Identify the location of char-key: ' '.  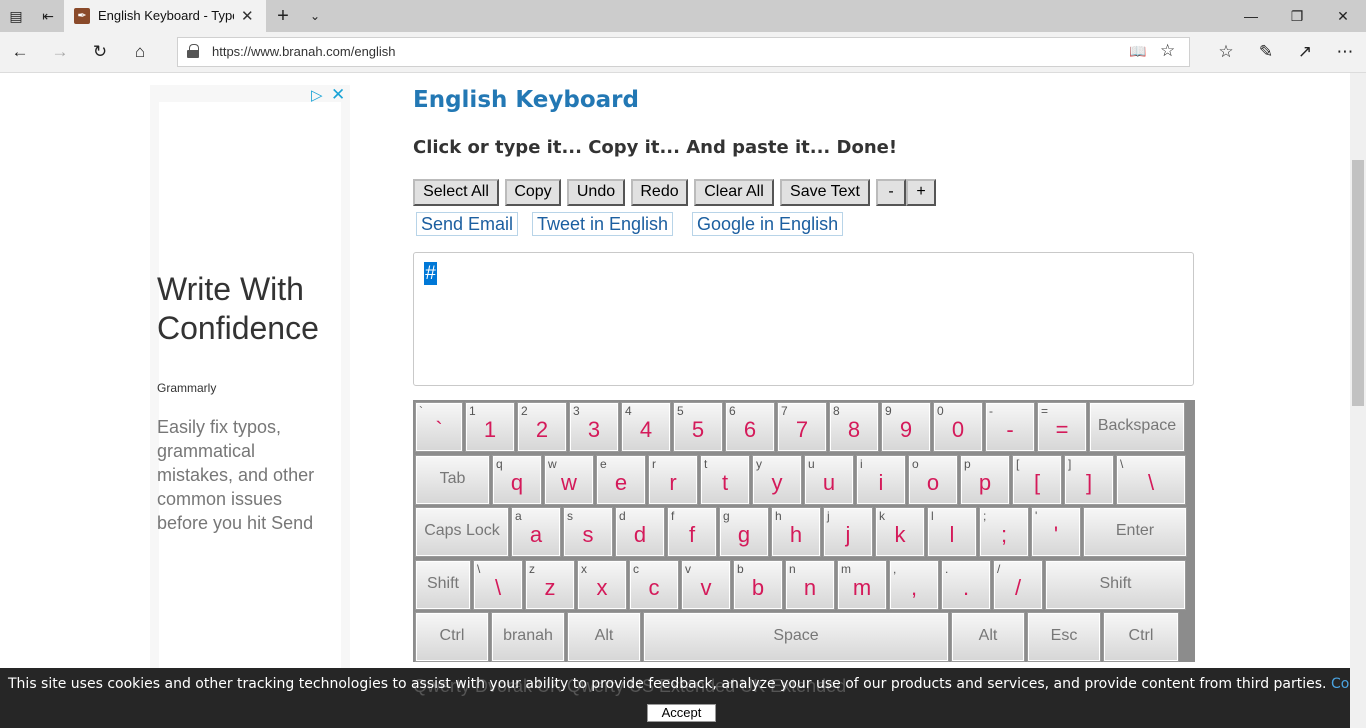
(1056, 532).